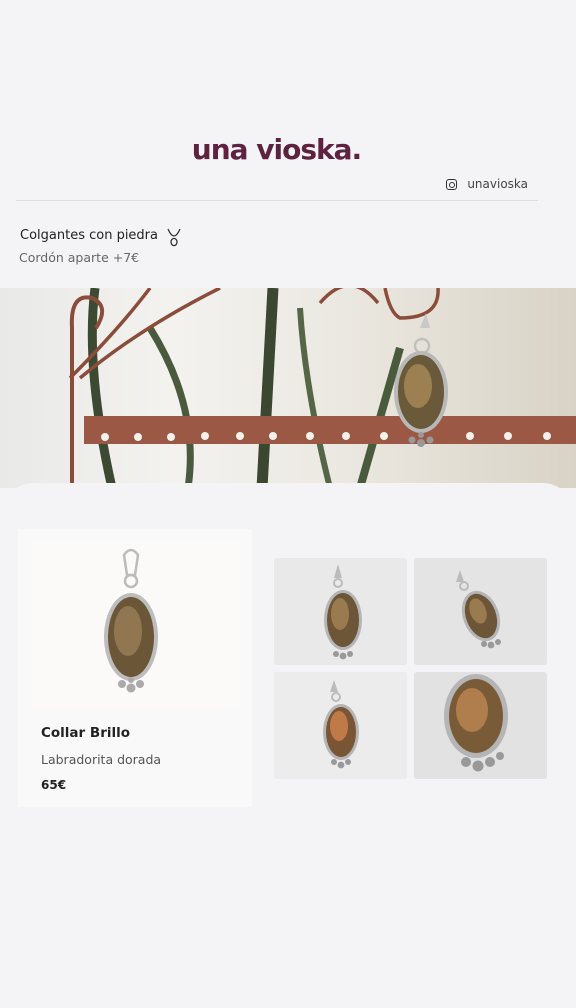 This screenshot has width=576, height=1008. What do you see at coordinates (135, 625) in the screenshot?
I see `product-main-image` at bounding box center [135, 625].